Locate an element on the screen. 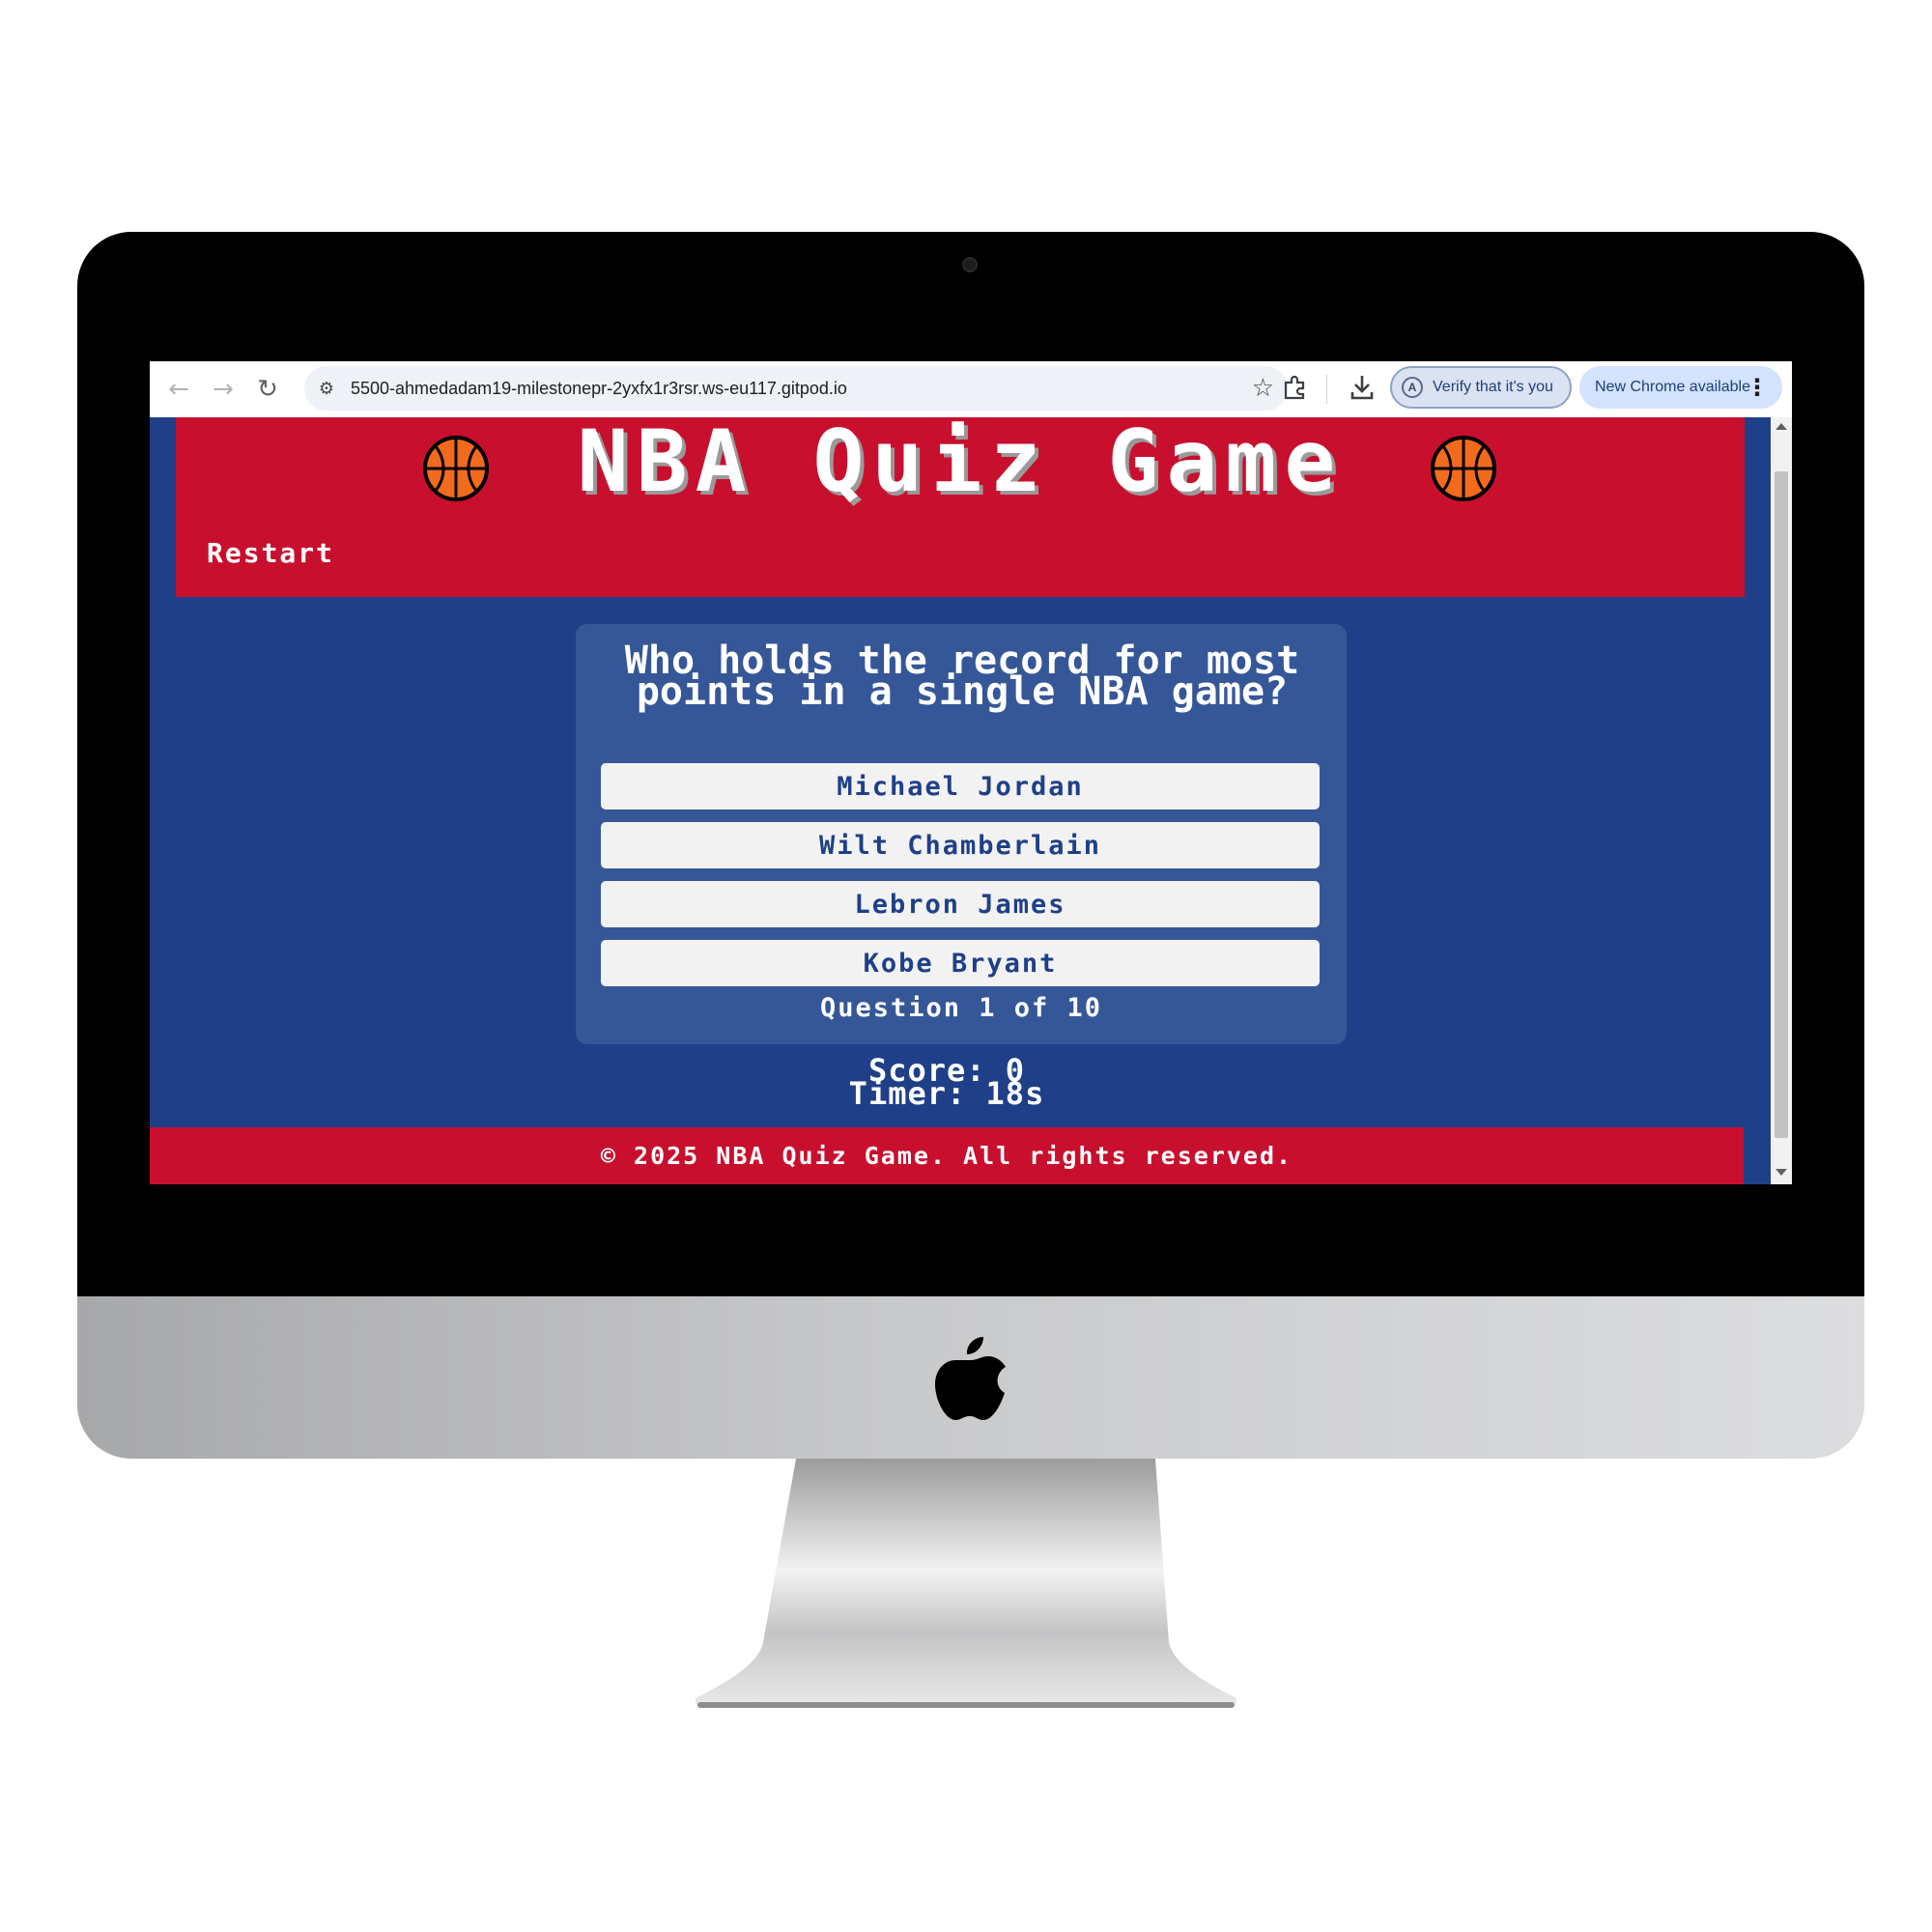 The height and width of the screenshot is (1932, 1932). verify-chip-label: Verify that it's you is located at coordinates (1493, 387).